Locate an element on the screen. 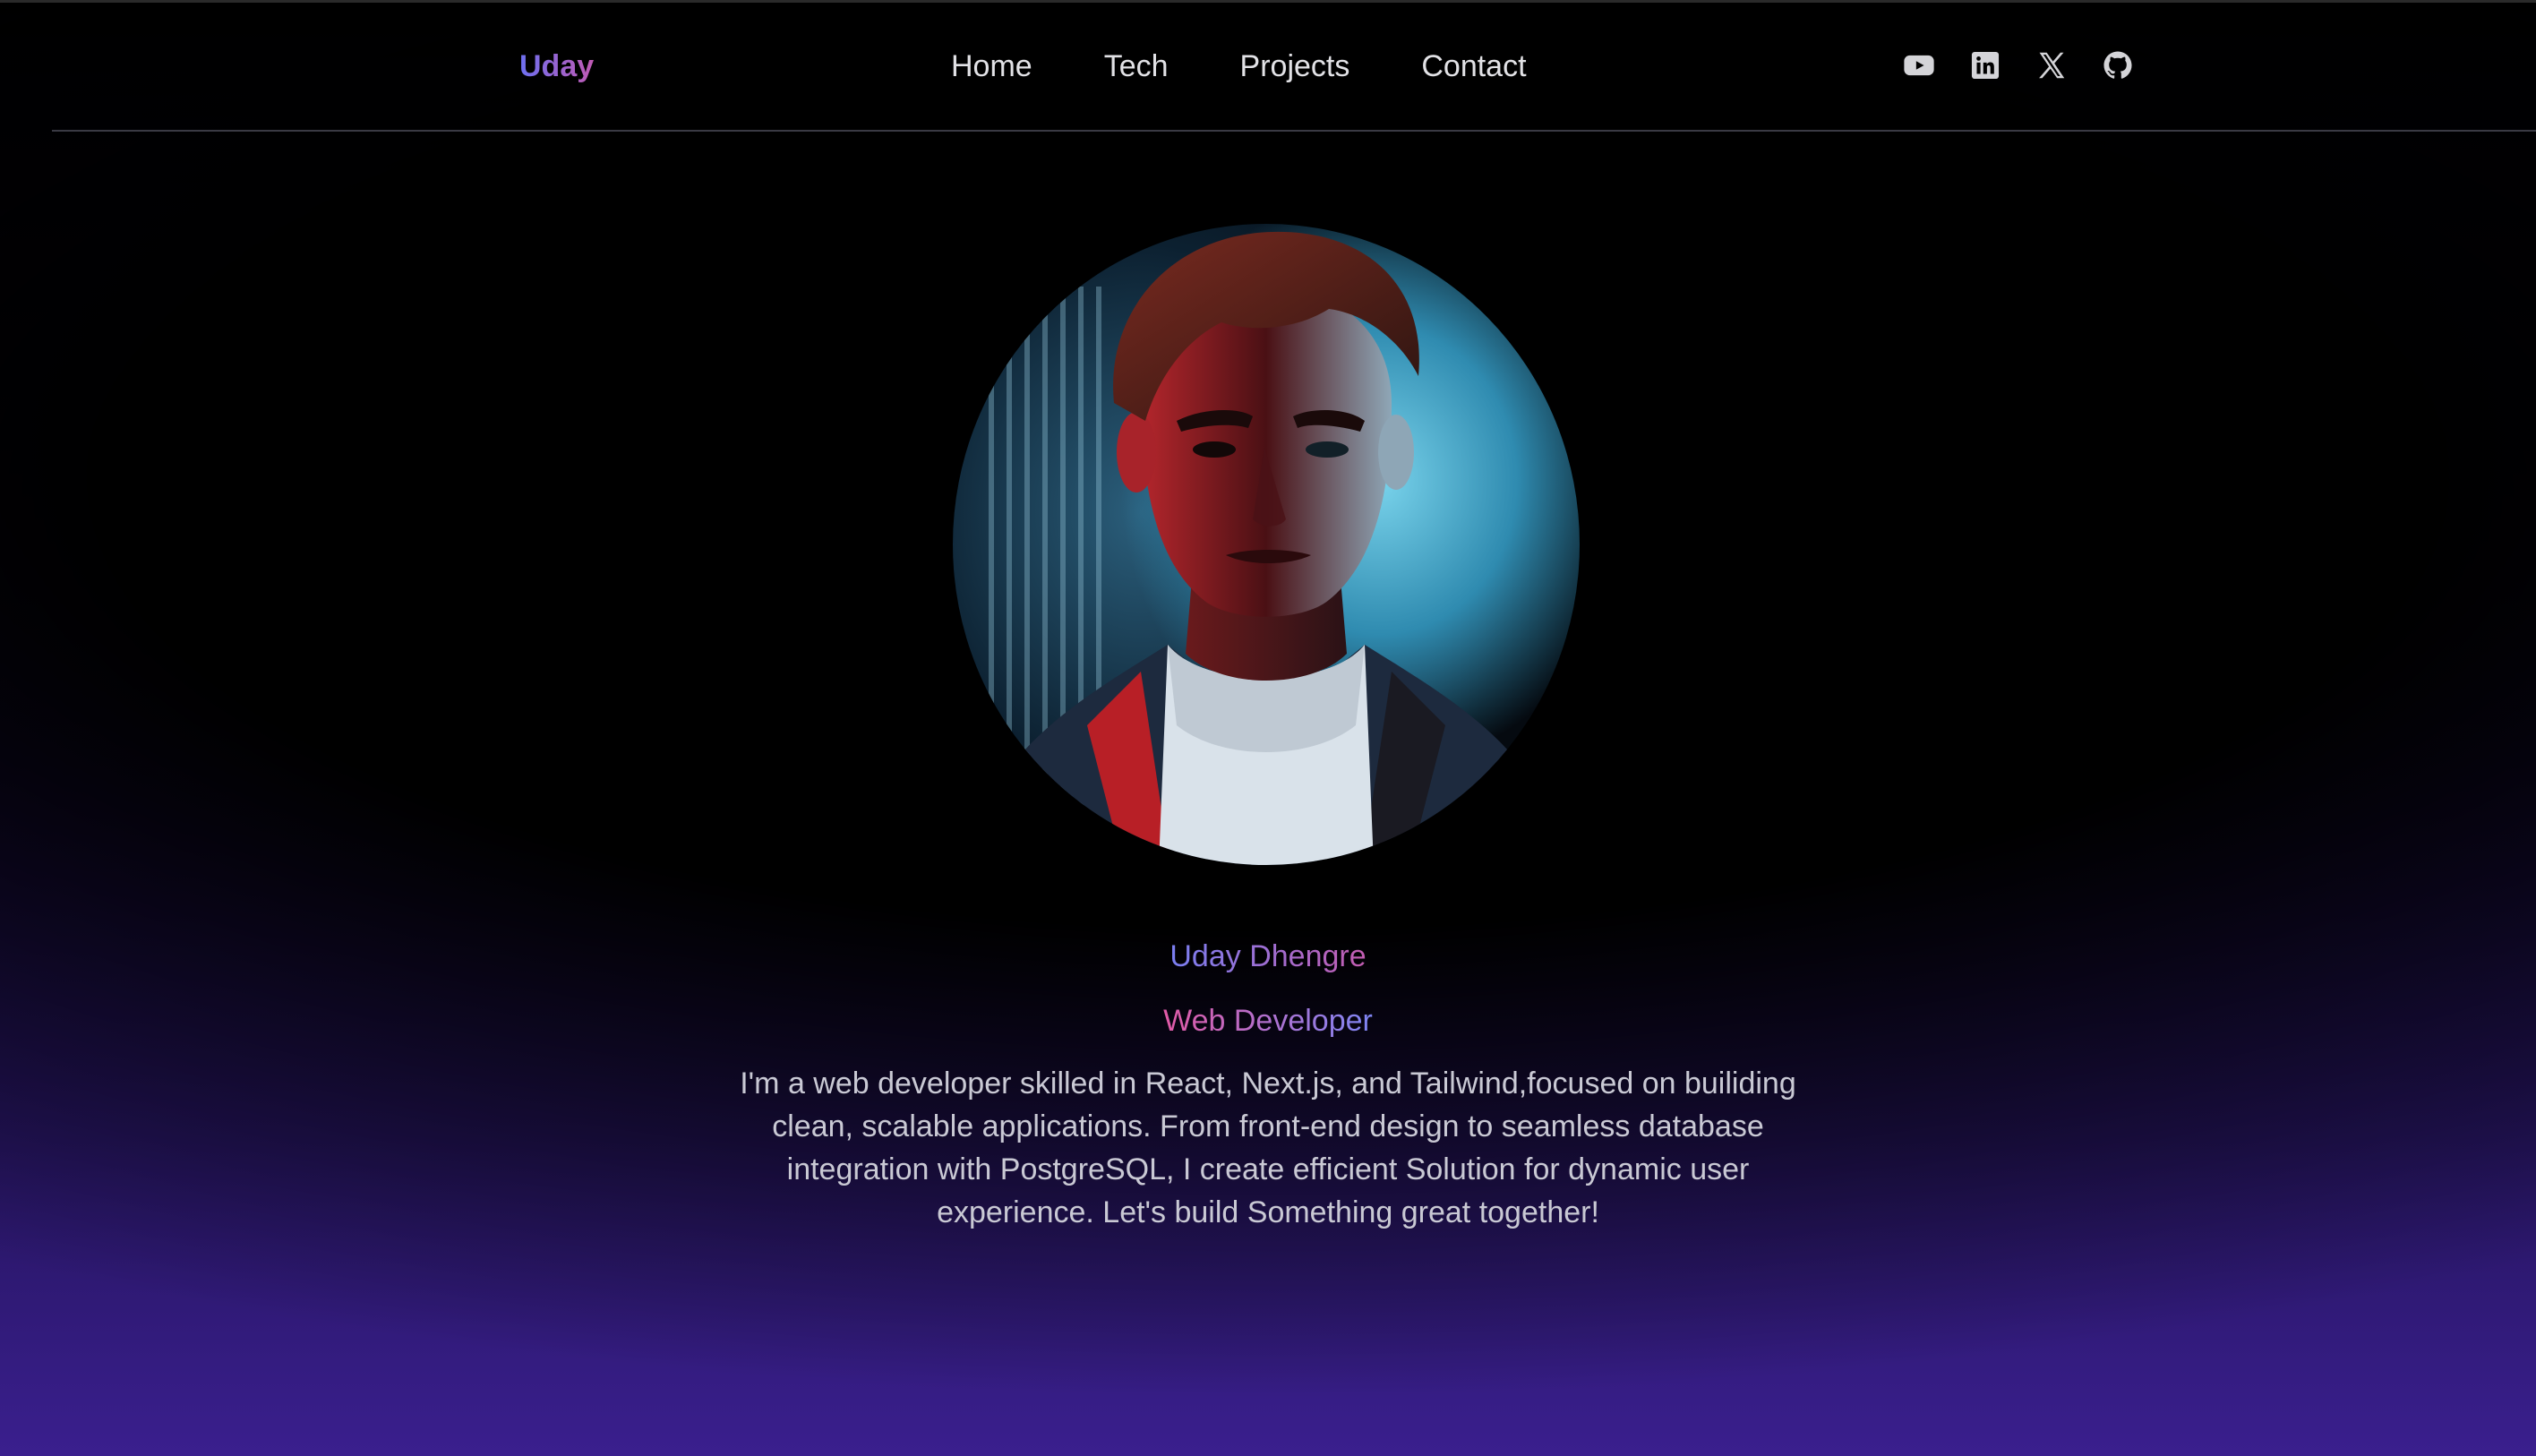  x-icon-graphic is located at coordinates (2052, 65).